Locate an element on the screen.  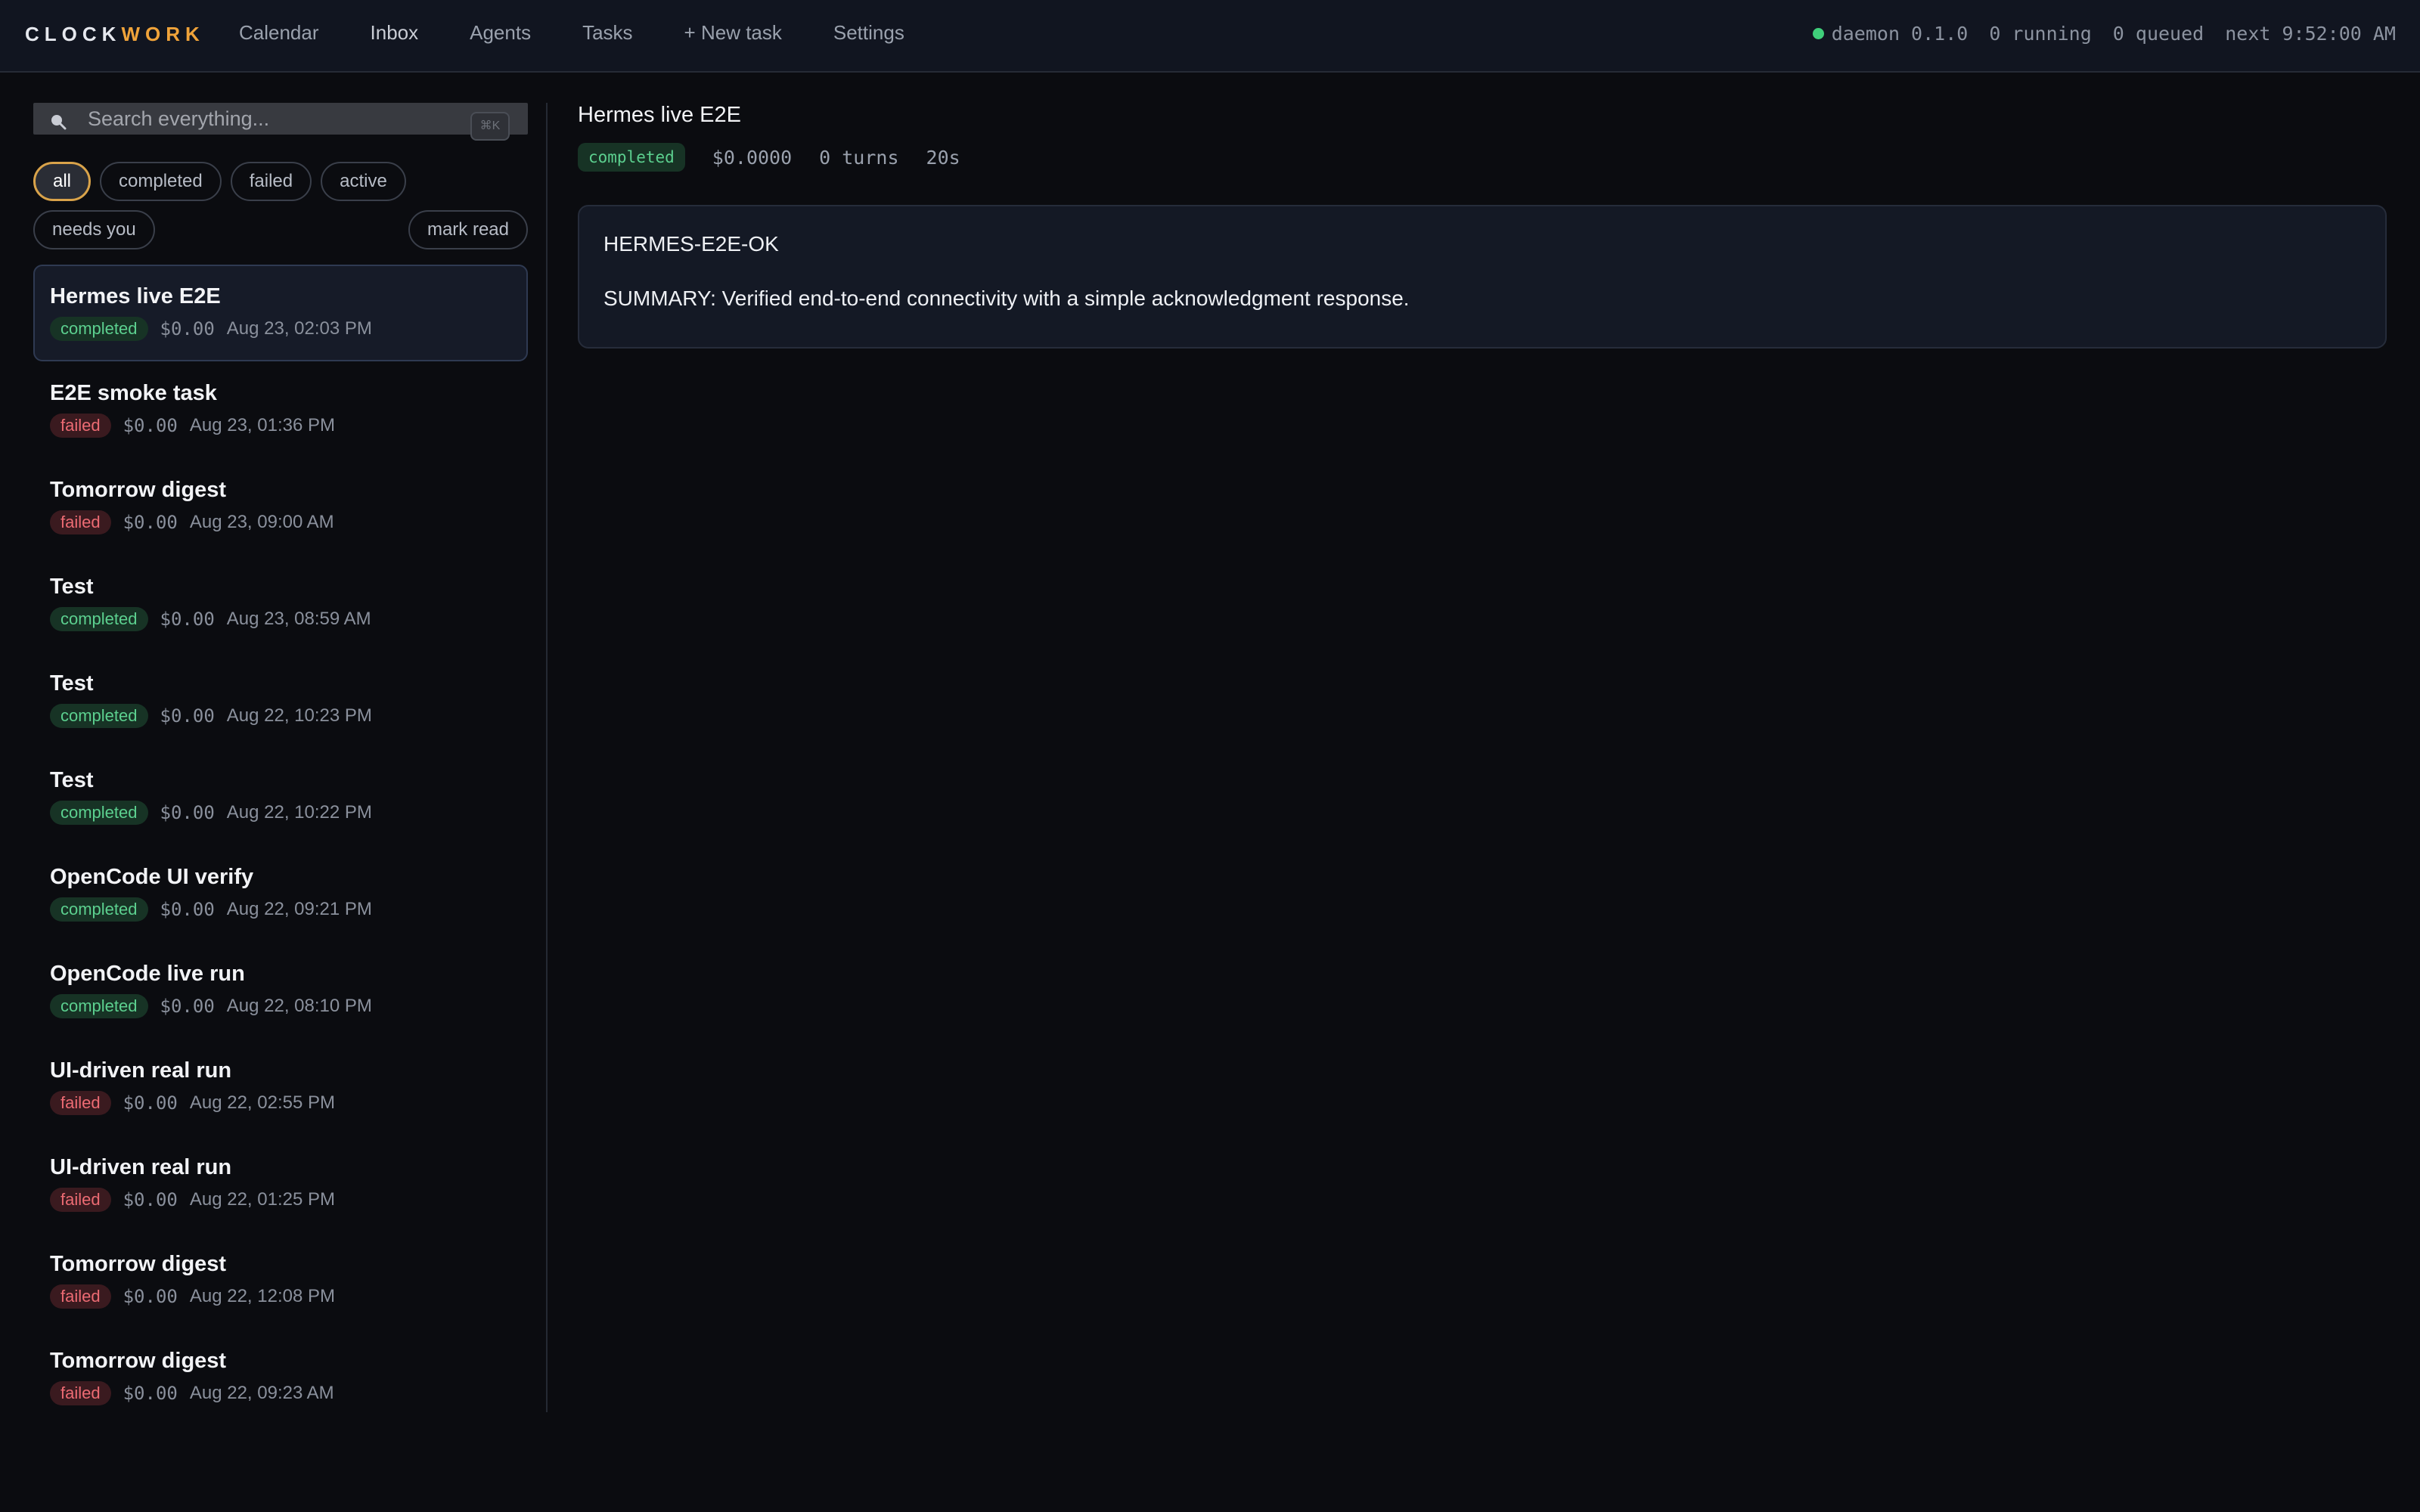
nav-tasks: Tasks is located at coordinates (607, 33).